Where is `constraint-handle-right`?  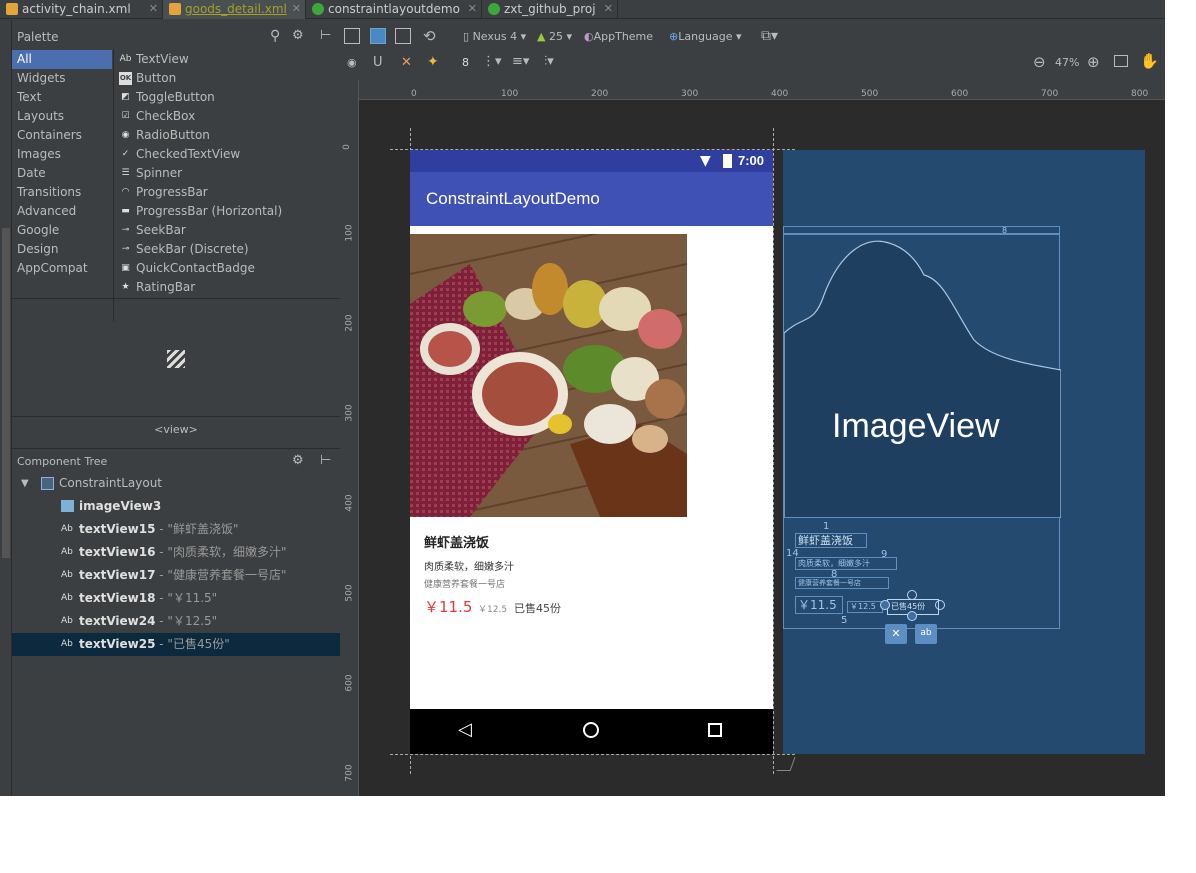
constraint-handle-right is located at coordinates (940, 605).